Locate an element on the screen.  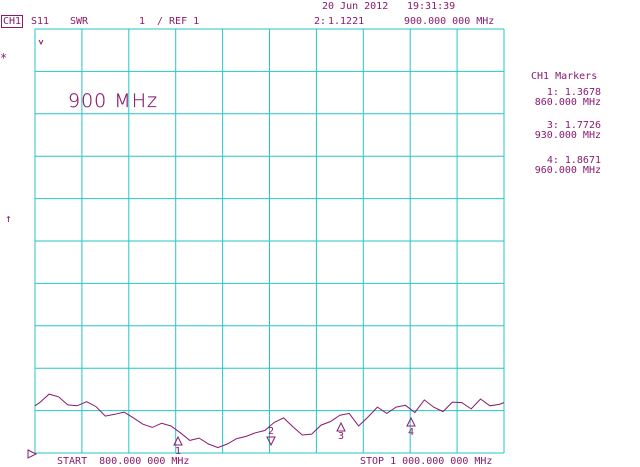
markers-panel-title: CH1 Markers is located at coordinates (564, 76).